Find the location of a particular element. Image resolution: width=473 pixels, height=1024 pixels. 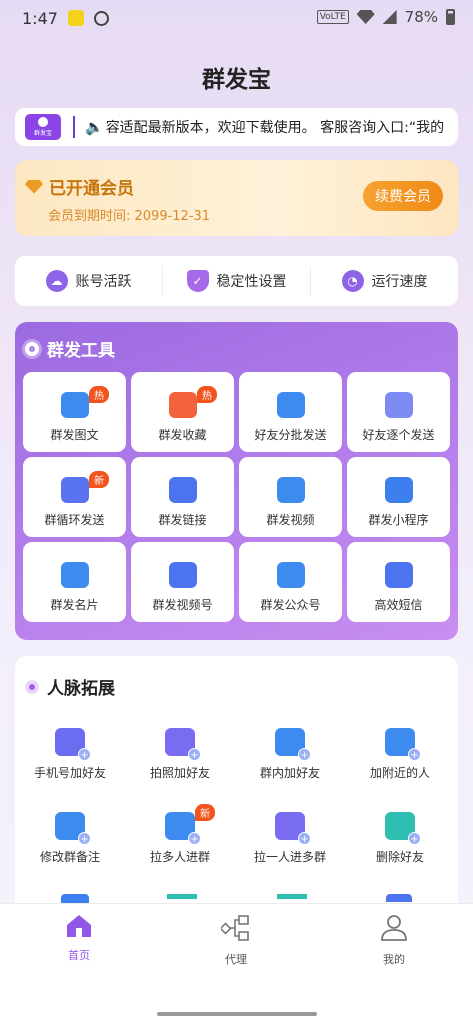

tool-tile: 群发链接 is located at coordinates (182, 497).